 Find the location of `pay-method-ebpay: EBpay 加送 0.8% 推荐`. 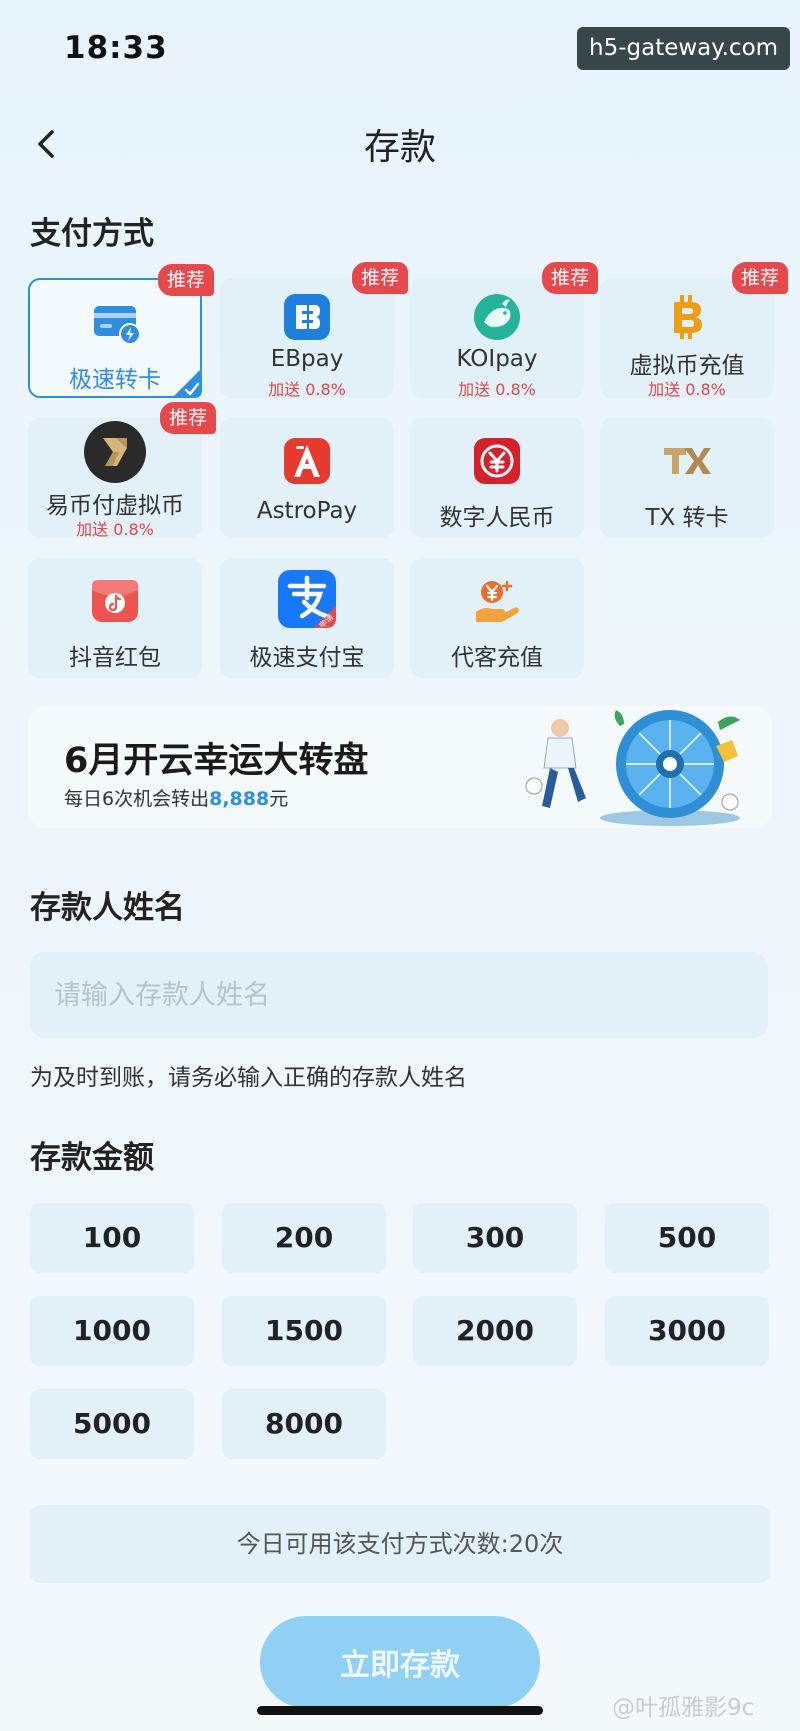

pay-method-ebpay: EBpay 加送 0.8% 推荐 is located at coordinates (314, 330).